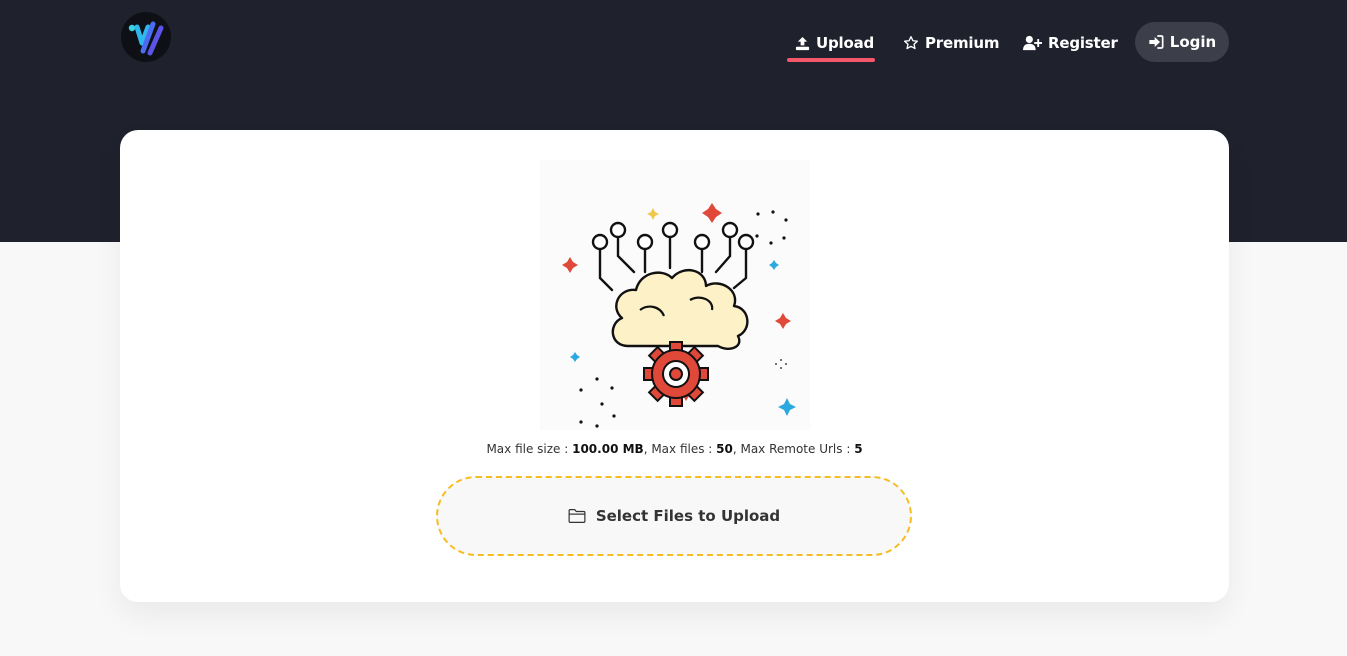  What do you see at coordinates (858, 449) in the screenshot?
I see `max-urls-value: 5` at bounding box center [858, 449].